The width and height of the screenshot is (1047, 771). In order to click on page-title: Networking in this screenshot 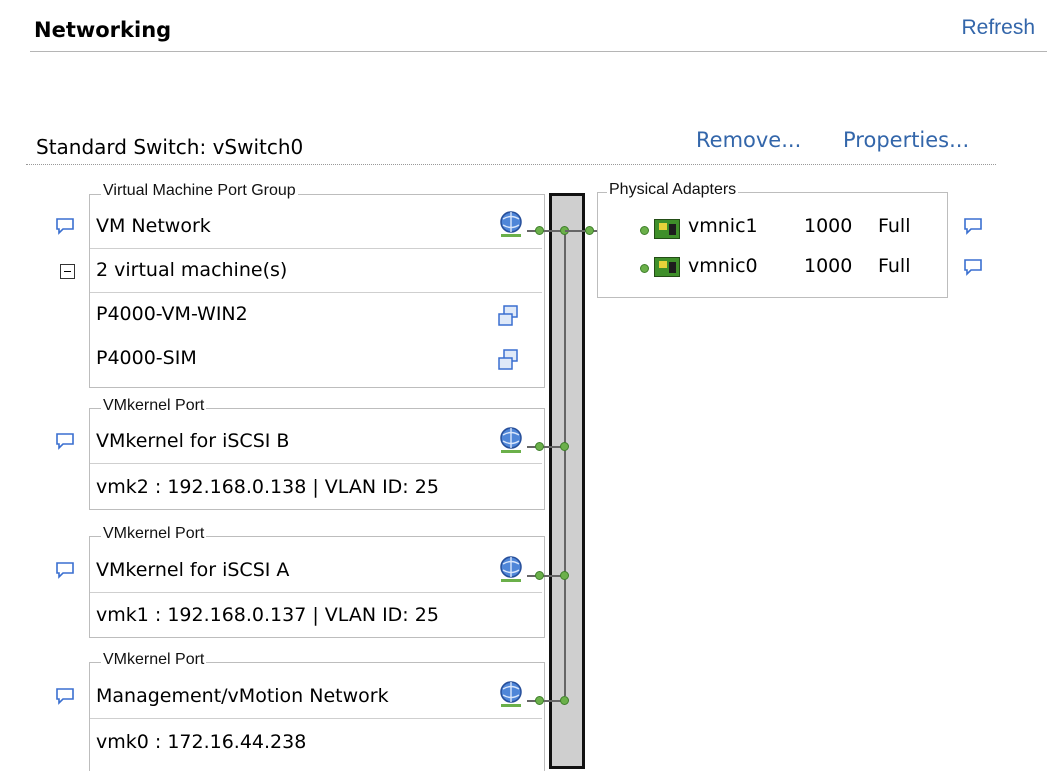, I will do `click(103, 30)`.